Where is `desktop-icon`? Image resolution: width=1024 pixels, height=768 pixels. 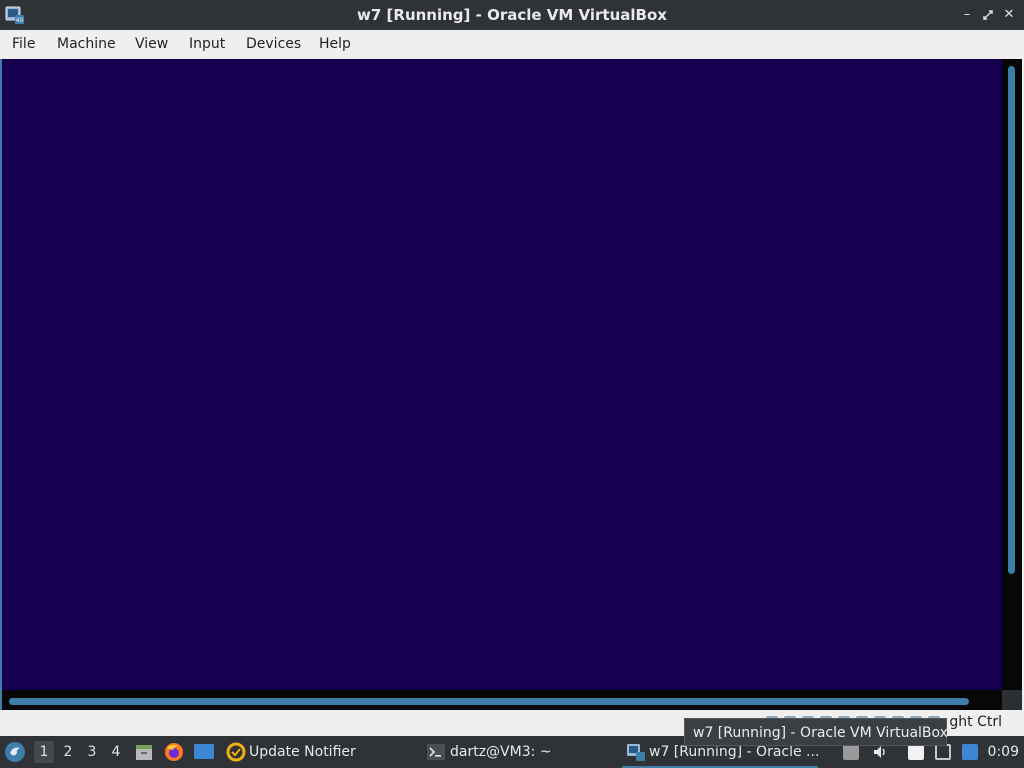 desktop-icon is located at coordinates (204, 752).